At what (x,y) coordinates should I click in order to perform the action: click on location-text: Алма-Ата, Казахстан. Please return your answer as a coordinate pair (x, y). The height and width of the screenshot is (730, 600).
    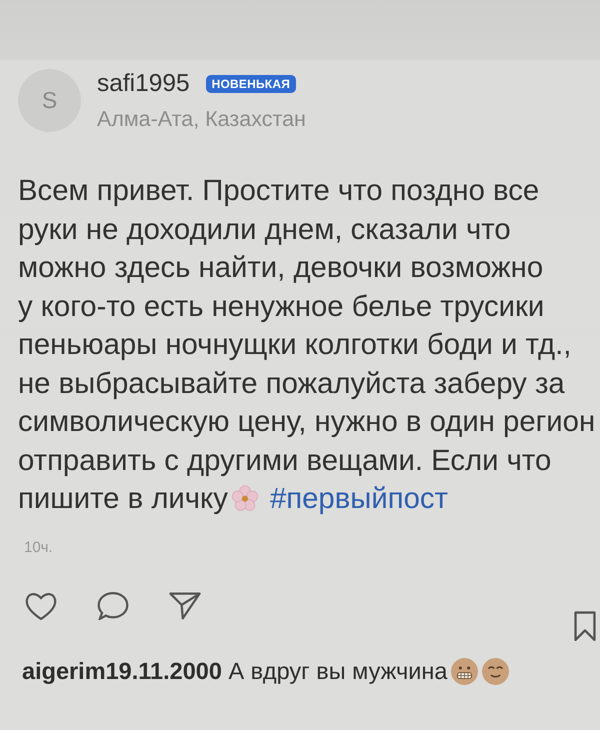
    Looking at the image, I should click on (201, 119).